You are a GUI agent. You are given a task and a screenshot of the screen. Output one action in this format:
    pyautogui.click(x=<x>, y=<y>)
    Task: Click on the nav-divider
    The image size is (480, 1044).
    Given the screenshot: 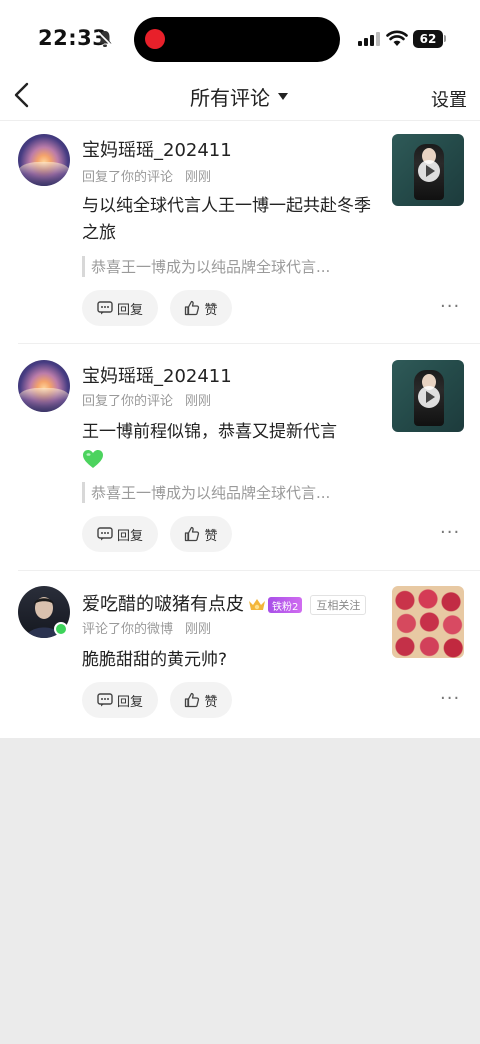 What is the action you would take?
    pyautogui.click(x=240, y=120)
    